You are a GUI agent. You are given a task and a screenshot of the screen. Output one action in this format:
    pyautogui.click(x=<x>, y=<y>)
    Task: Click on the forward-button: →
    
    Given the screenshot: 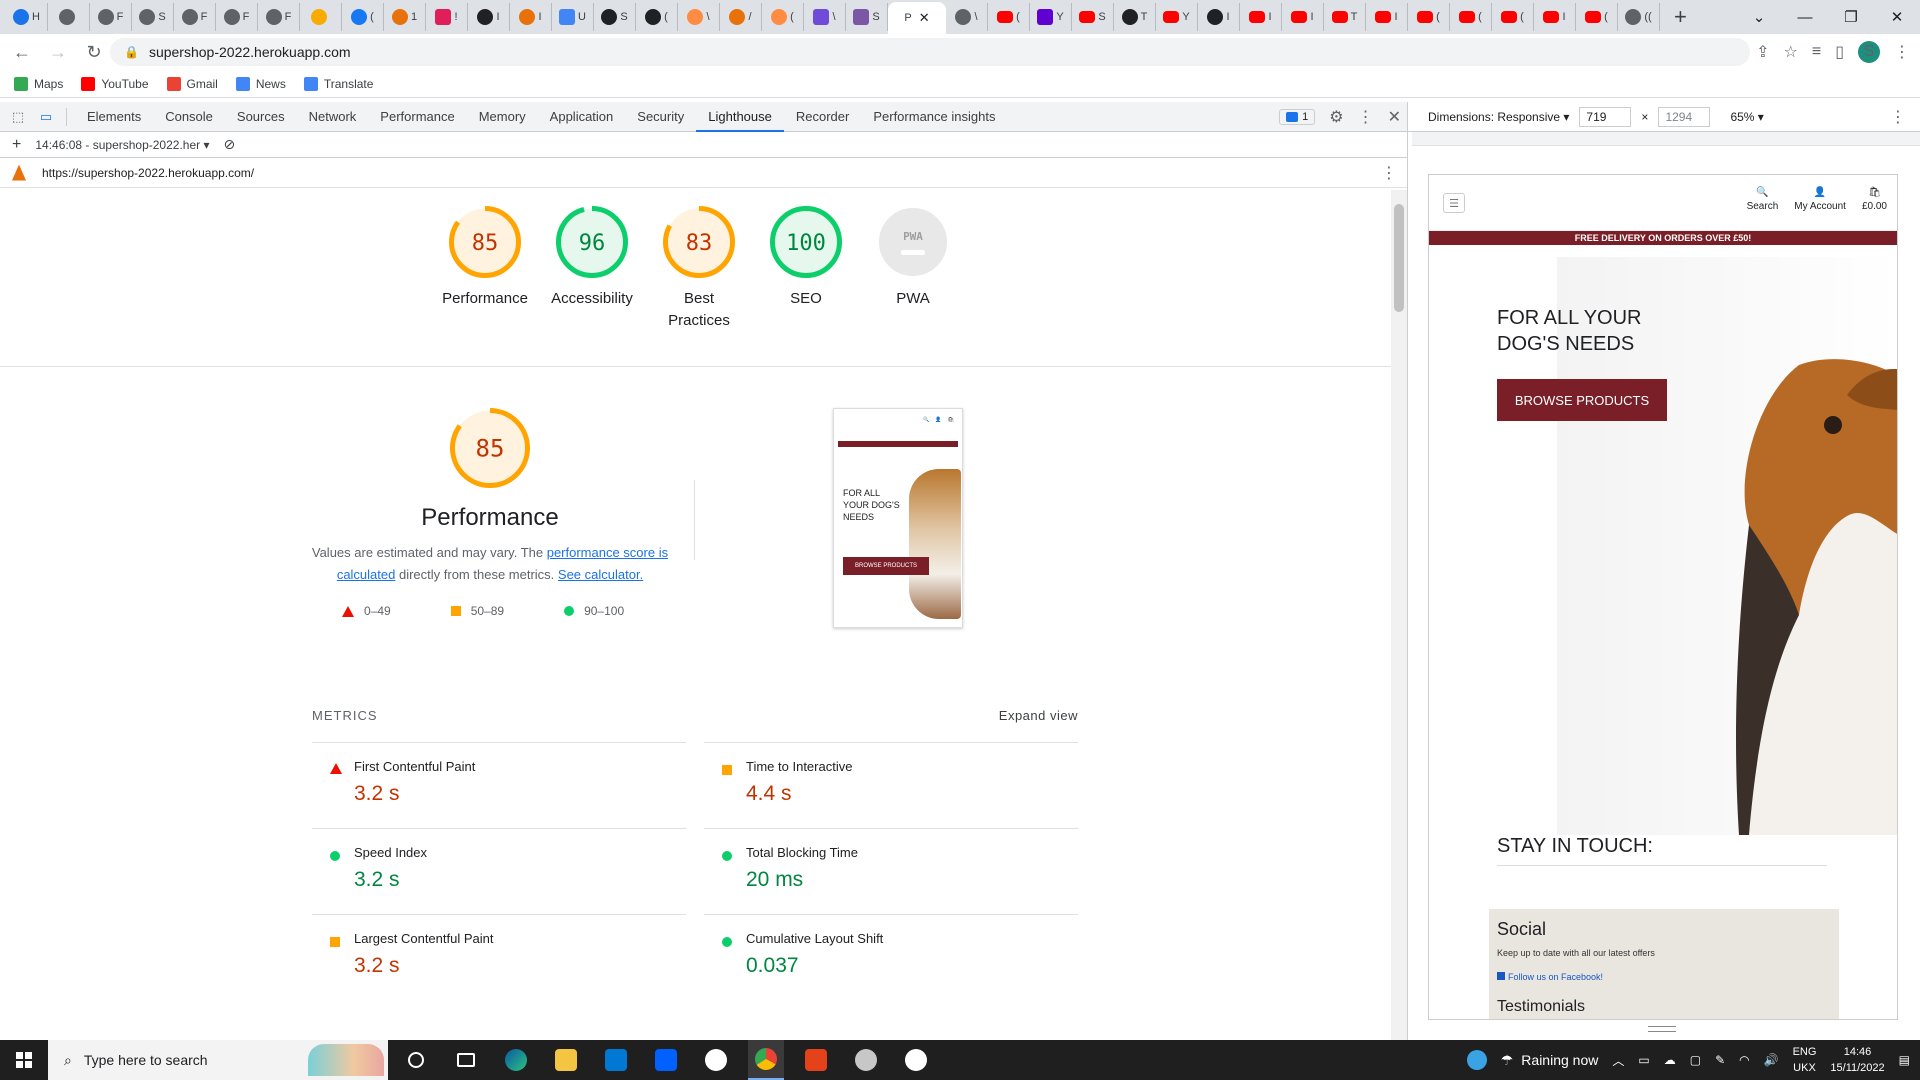 What is the action you would take?
    pyautogui.click(x=58, y=52)
    